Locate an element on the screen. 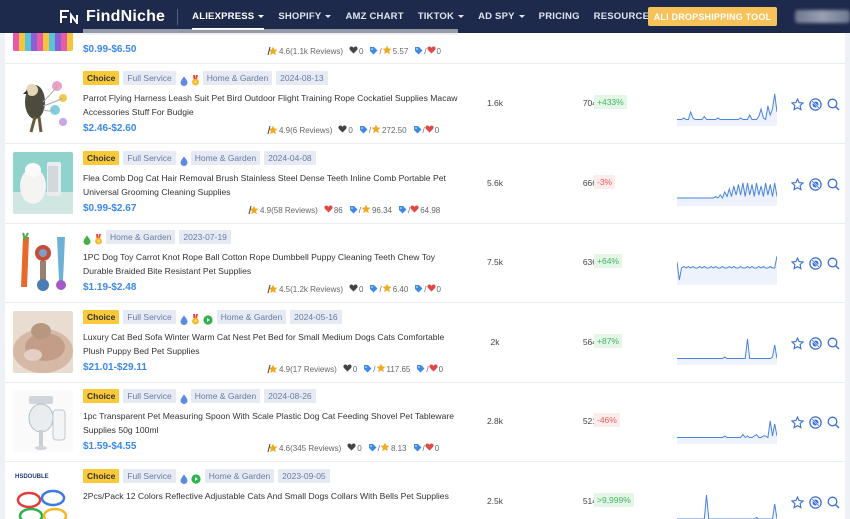 This screenshot has width=850, height=519. ali-dropshipping-tool-button: ALI DROPSHIPPING TOOL is located at coordinates (712, 16).